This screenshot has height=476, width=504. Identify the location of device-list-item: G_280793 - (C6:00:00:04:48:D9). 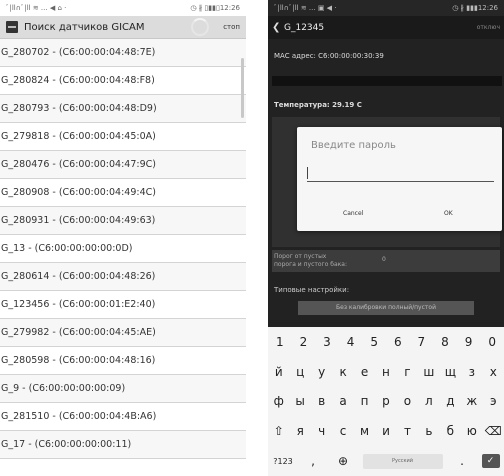
(123, 109).